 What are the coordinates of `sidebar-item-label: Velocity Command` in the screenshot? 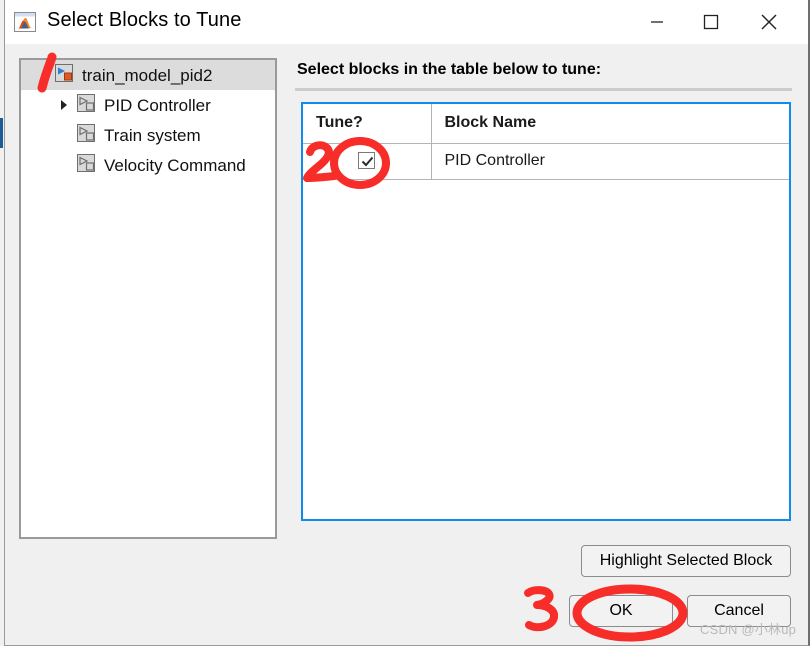 It's located at (175, 165).